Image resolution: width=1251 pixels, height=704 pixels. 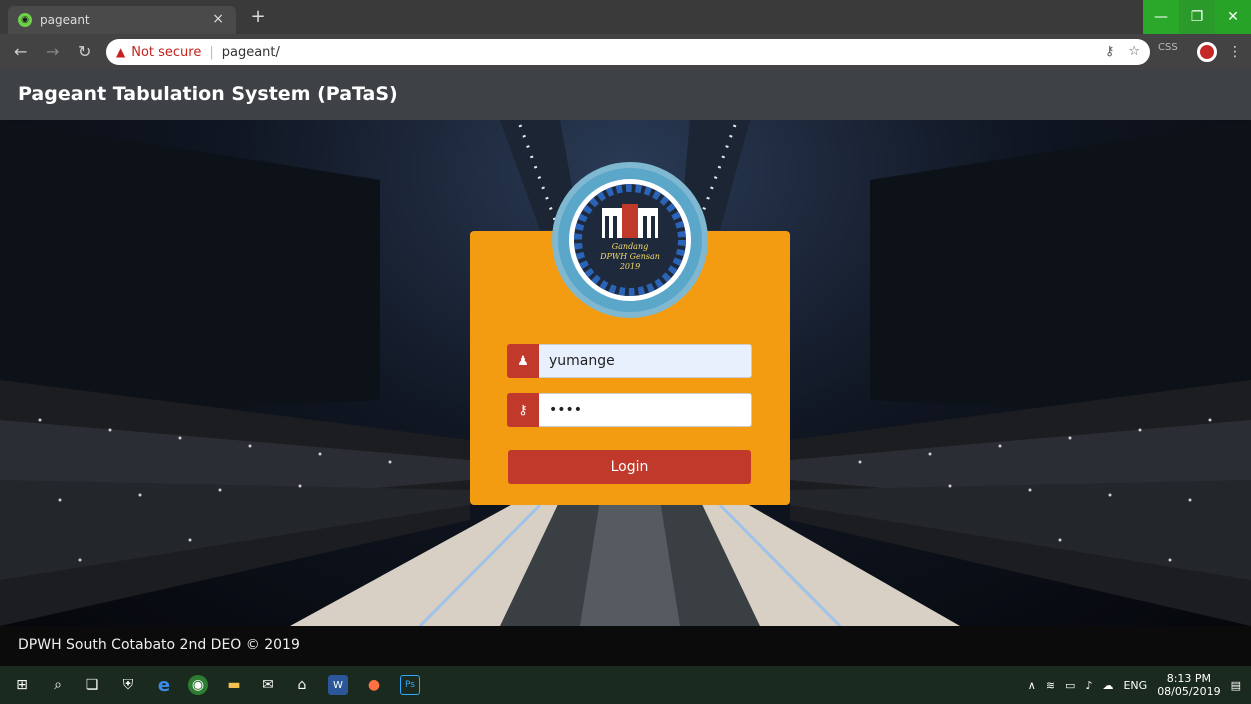 I want to click on password-field: ⚷, so click(x=629, y=410).